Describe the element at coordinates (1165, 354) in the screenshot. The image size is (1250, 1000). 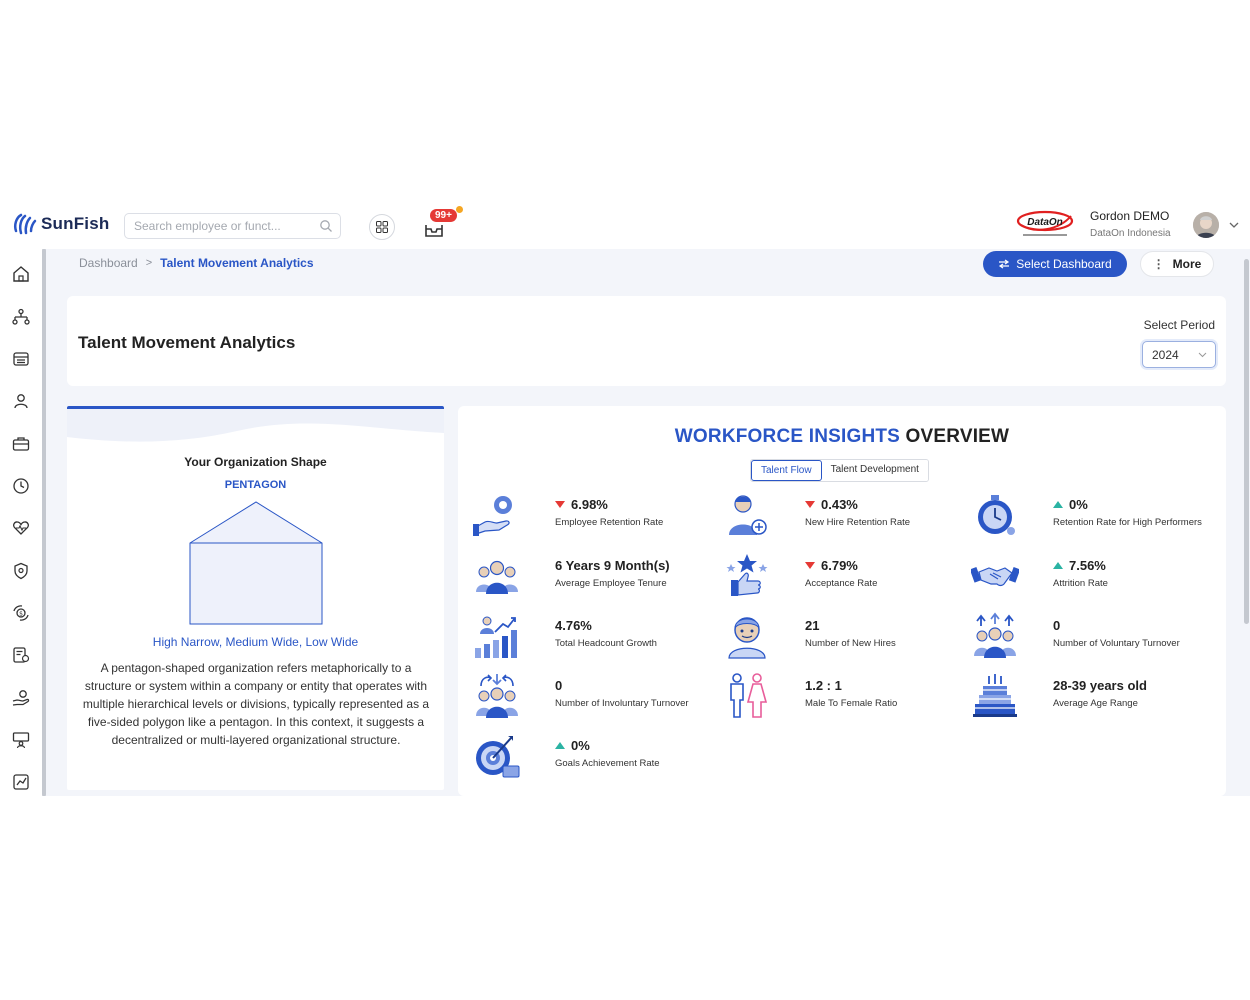
I see `period-value: 2024` at that location.